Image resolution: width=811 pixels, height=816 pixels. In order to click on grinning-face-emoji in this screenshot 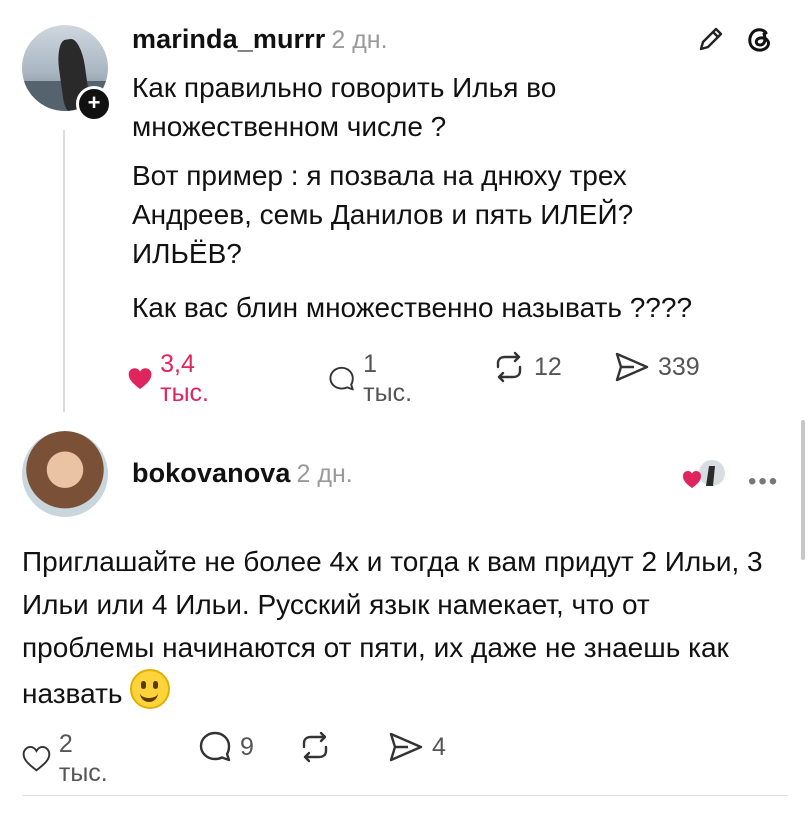, I will do `click(150, 689)`.